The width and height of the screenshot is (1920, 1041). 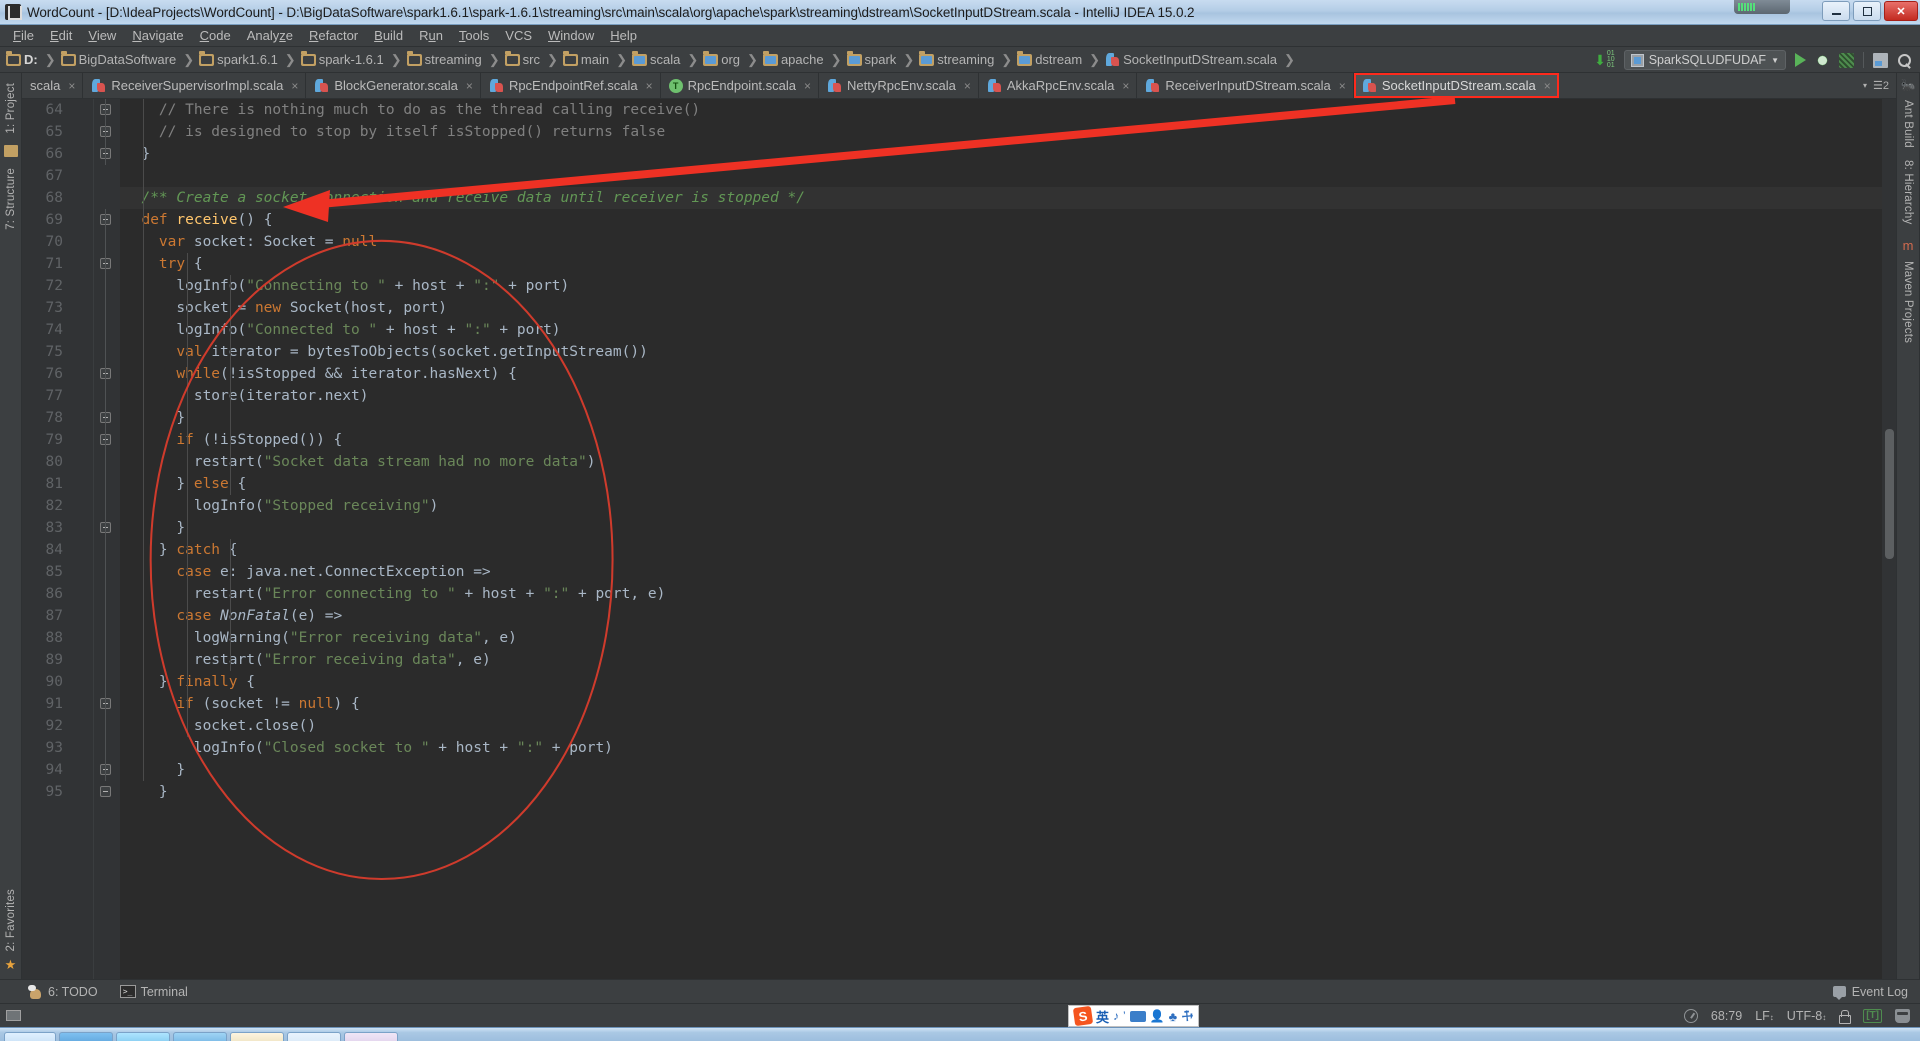 I want to click on search-everywhere-icon, so click(x=1904, y=60).